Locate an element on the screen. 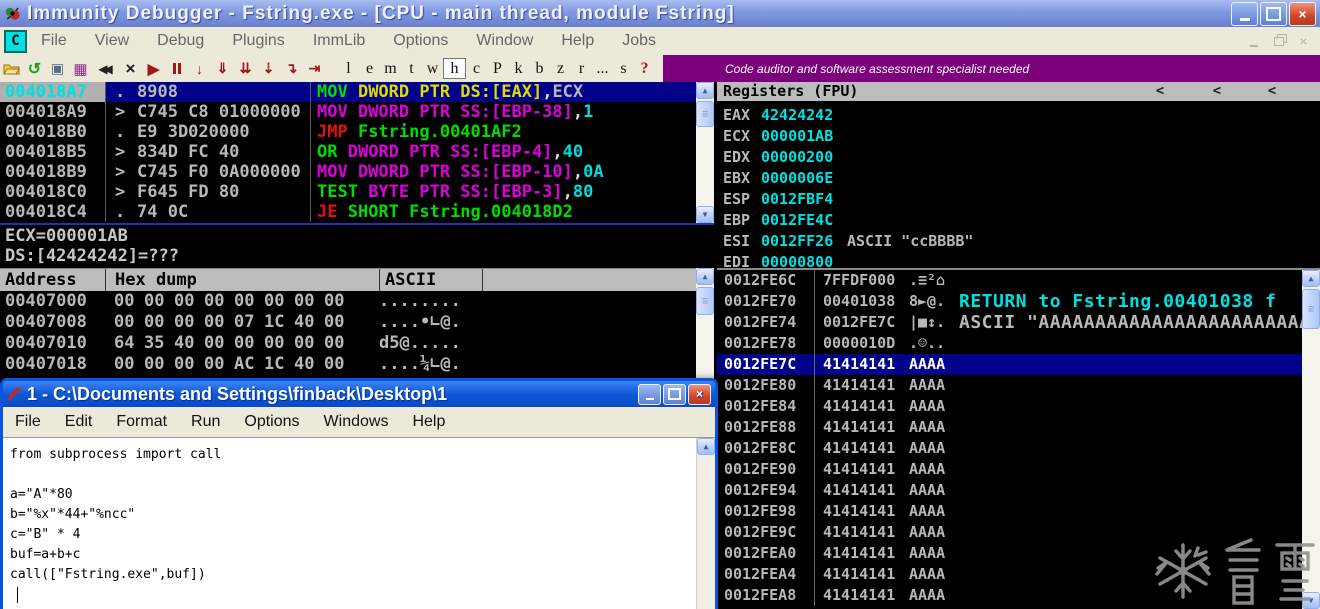  go-to-icon: ⇥ is located at coordinates (314, 68).